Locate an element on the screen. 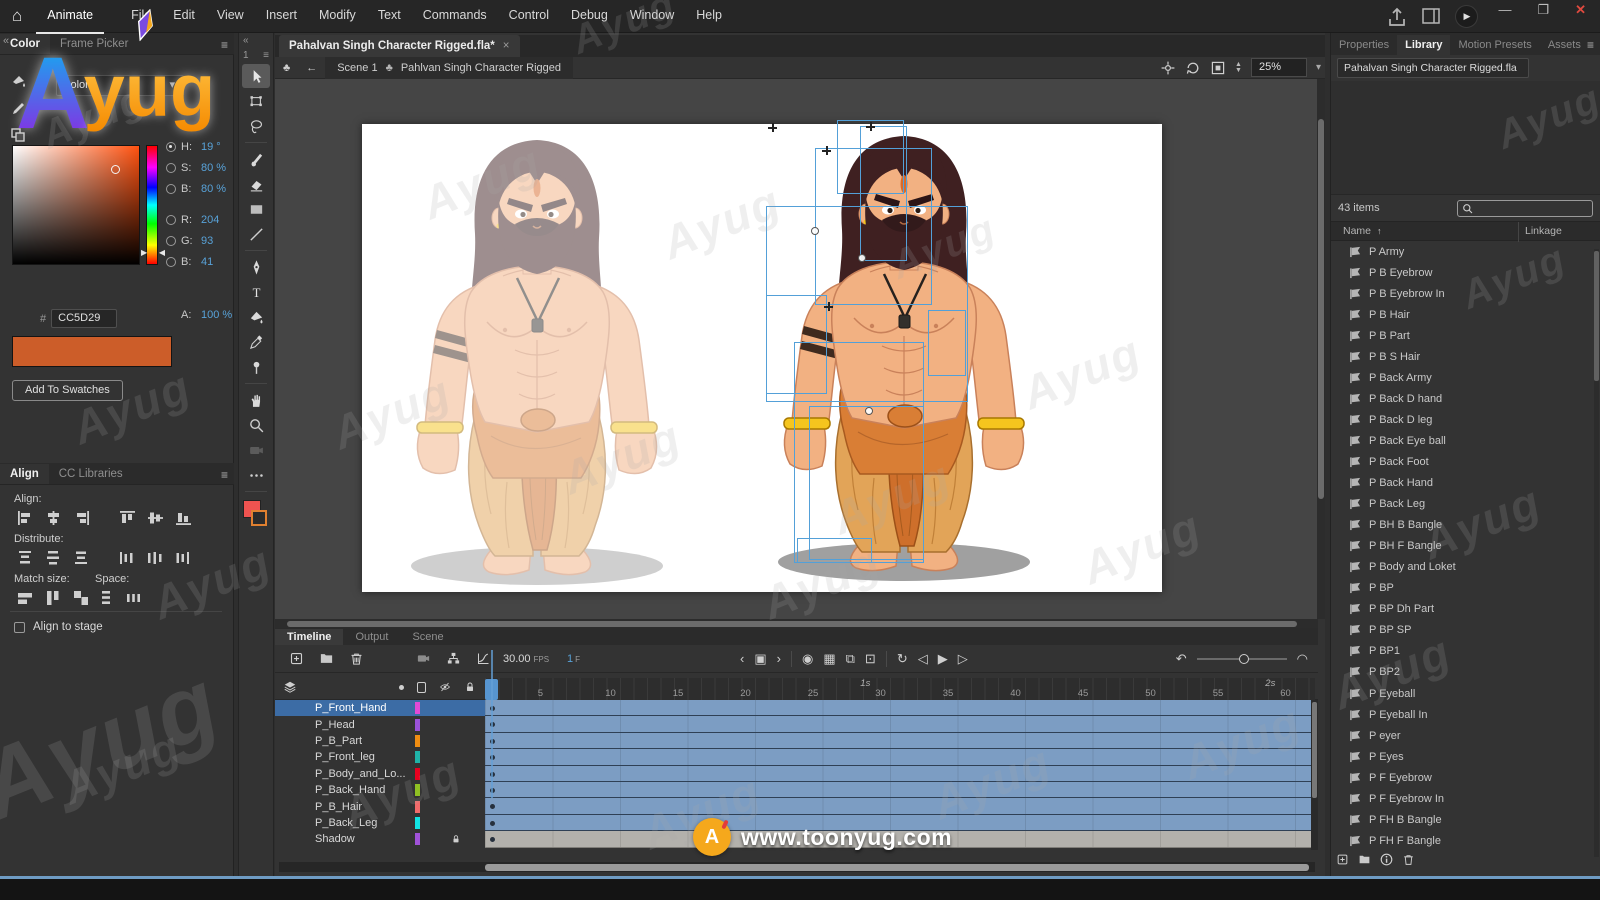 This screenshot has width=1600, height=900. library-item: P BH F Bangle is located at coordinates (1465, 546).